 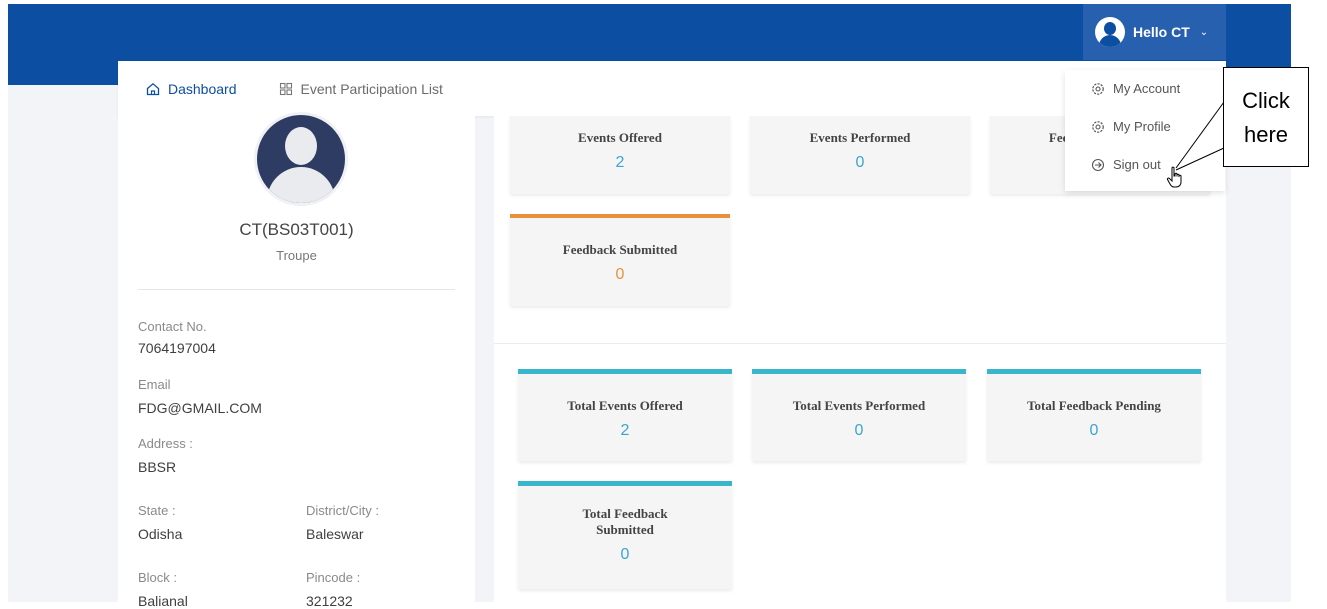 What do you see at coordinates (625, 521) in the screenshot?
I see `total-card-title: Total Feedback Submitted` at bounding box center [625, 521].